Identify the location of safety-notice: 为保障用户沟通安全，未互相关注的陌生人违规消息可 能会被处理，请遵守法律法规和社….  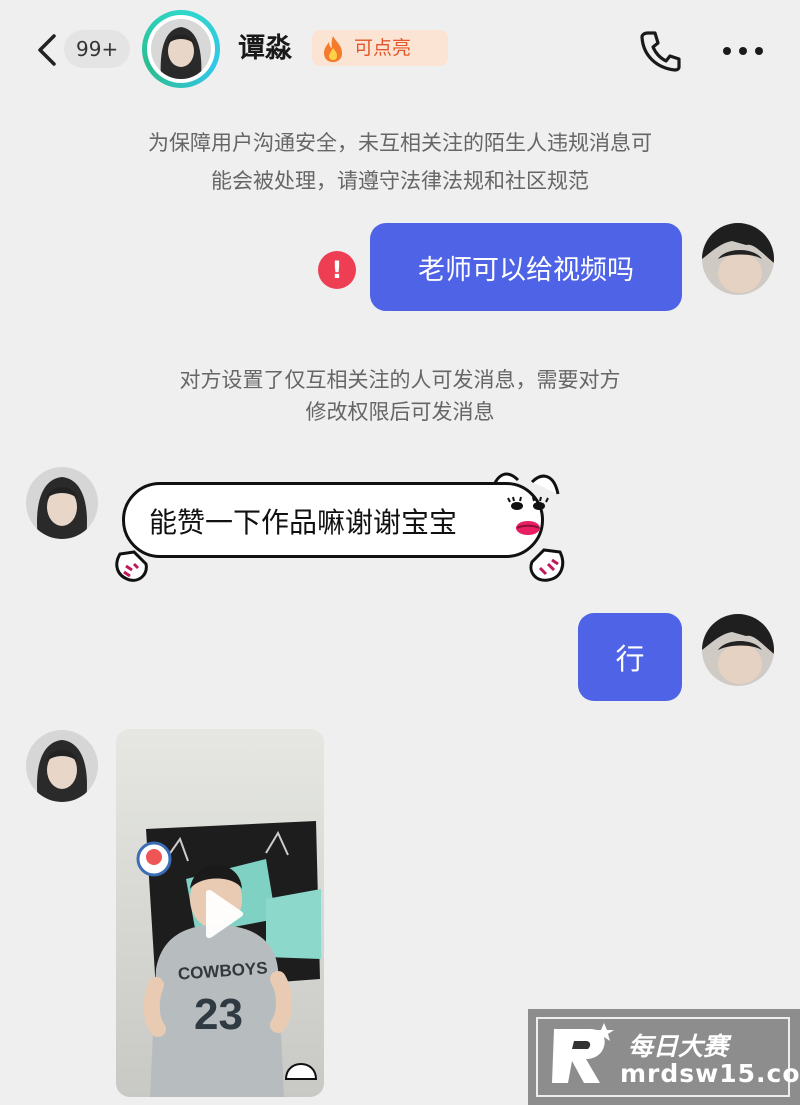
(400, 162).